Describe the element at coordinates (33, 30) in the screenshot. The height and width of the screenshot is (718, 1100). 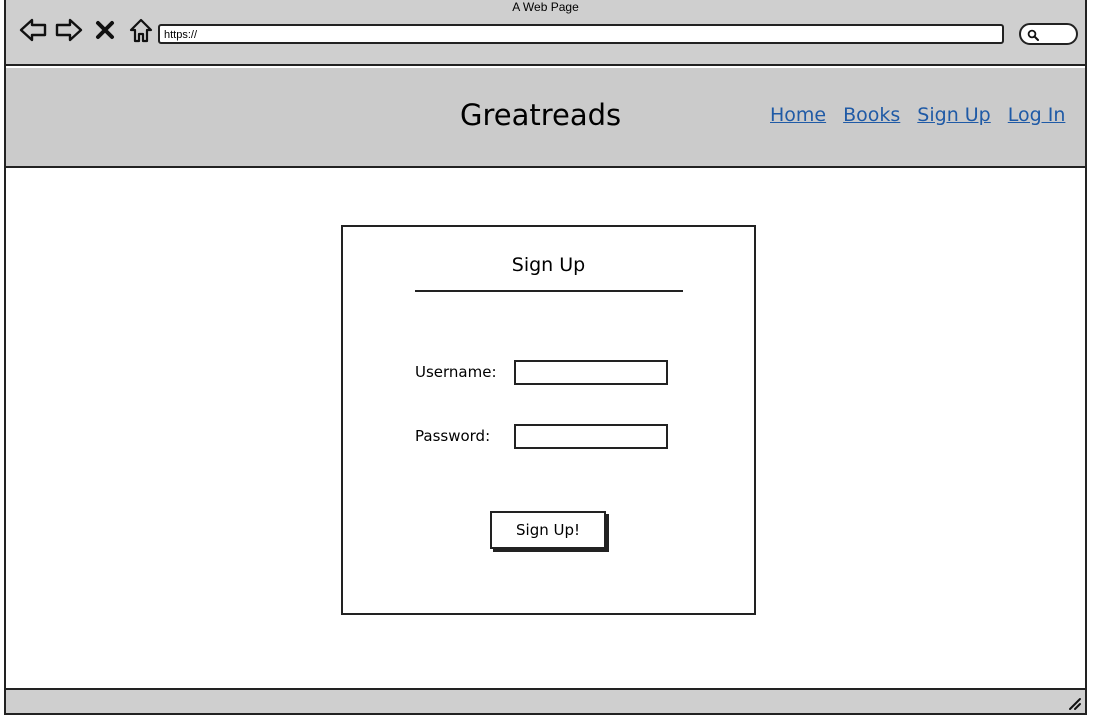
I see `back-arrow-icon` at that location.